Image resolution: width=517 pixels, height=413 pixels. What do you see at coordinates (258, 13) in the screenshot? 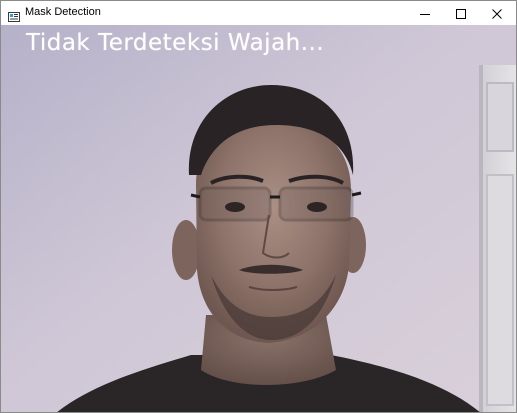
I see `title-bar: Mask Detection` at bounding box center [258, 13].